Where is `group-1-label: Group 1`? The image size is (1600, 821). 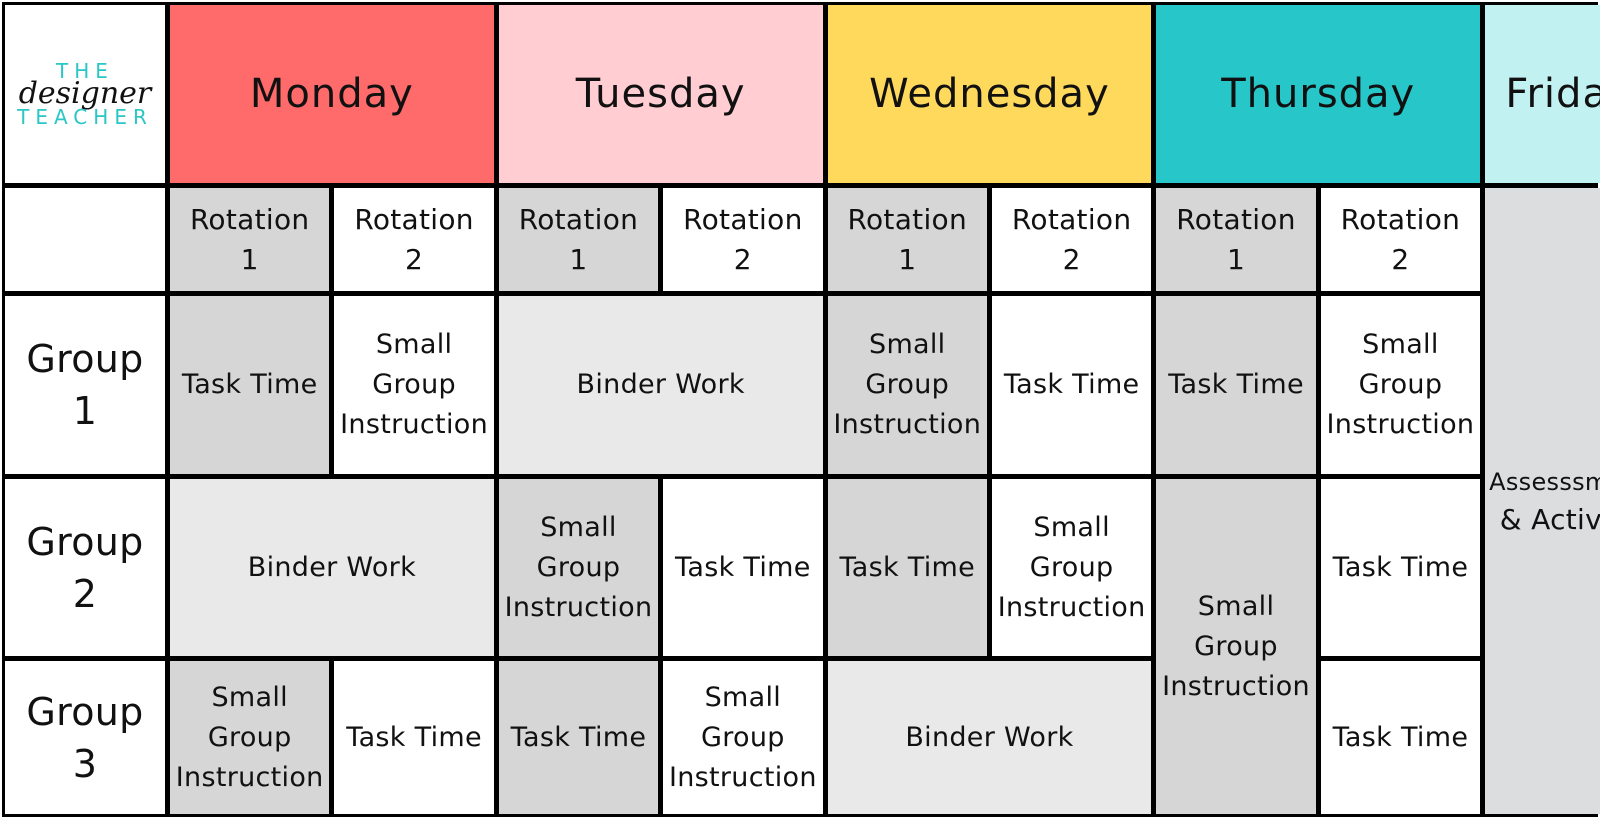
group-1-label: Group 1 is located at coordinates (85, 385).